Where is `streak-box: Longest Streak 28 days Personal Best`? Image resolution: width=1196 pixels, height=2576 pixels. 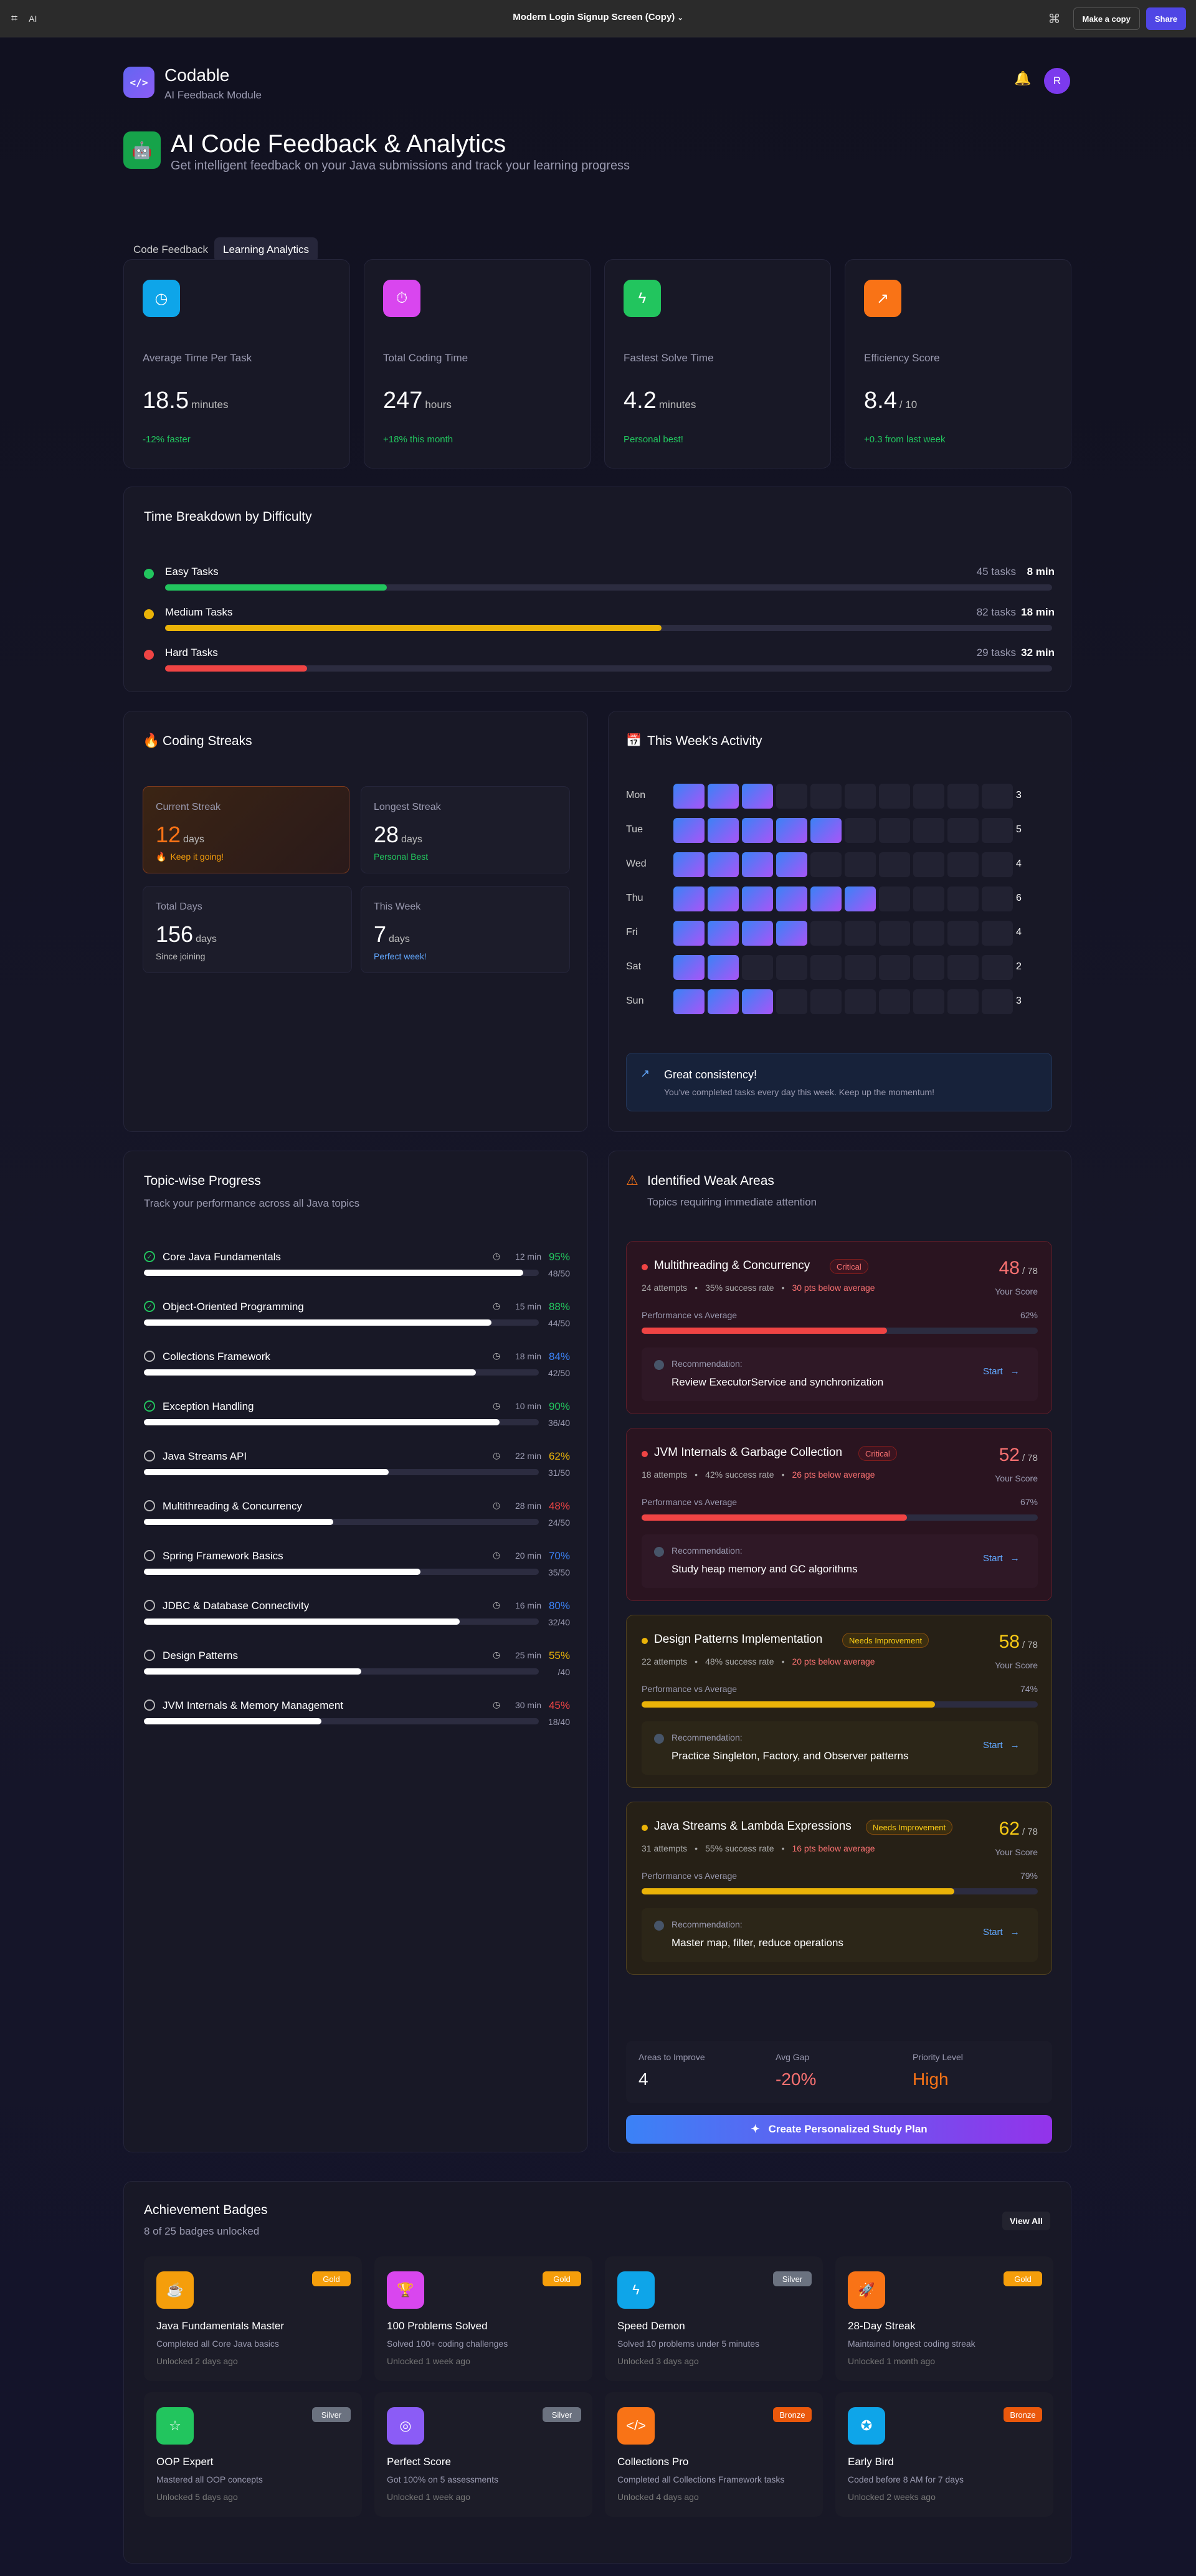
streak-box: Longest Streak 28 days Personal Best is located at coordinates (465, 830).